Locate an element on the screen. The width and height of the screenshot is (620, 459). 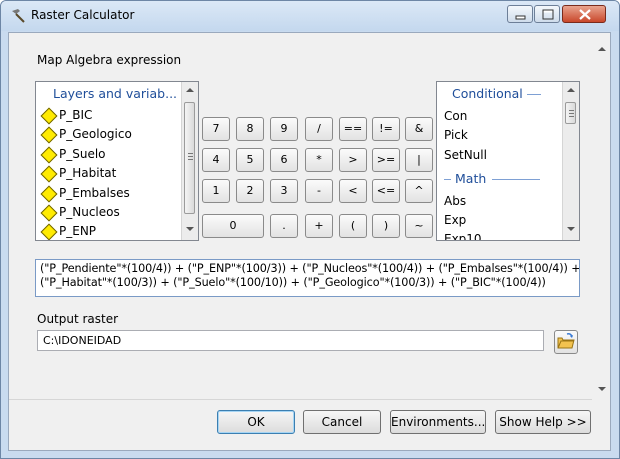
list-item: Abs is located at coordinates (455, 201).